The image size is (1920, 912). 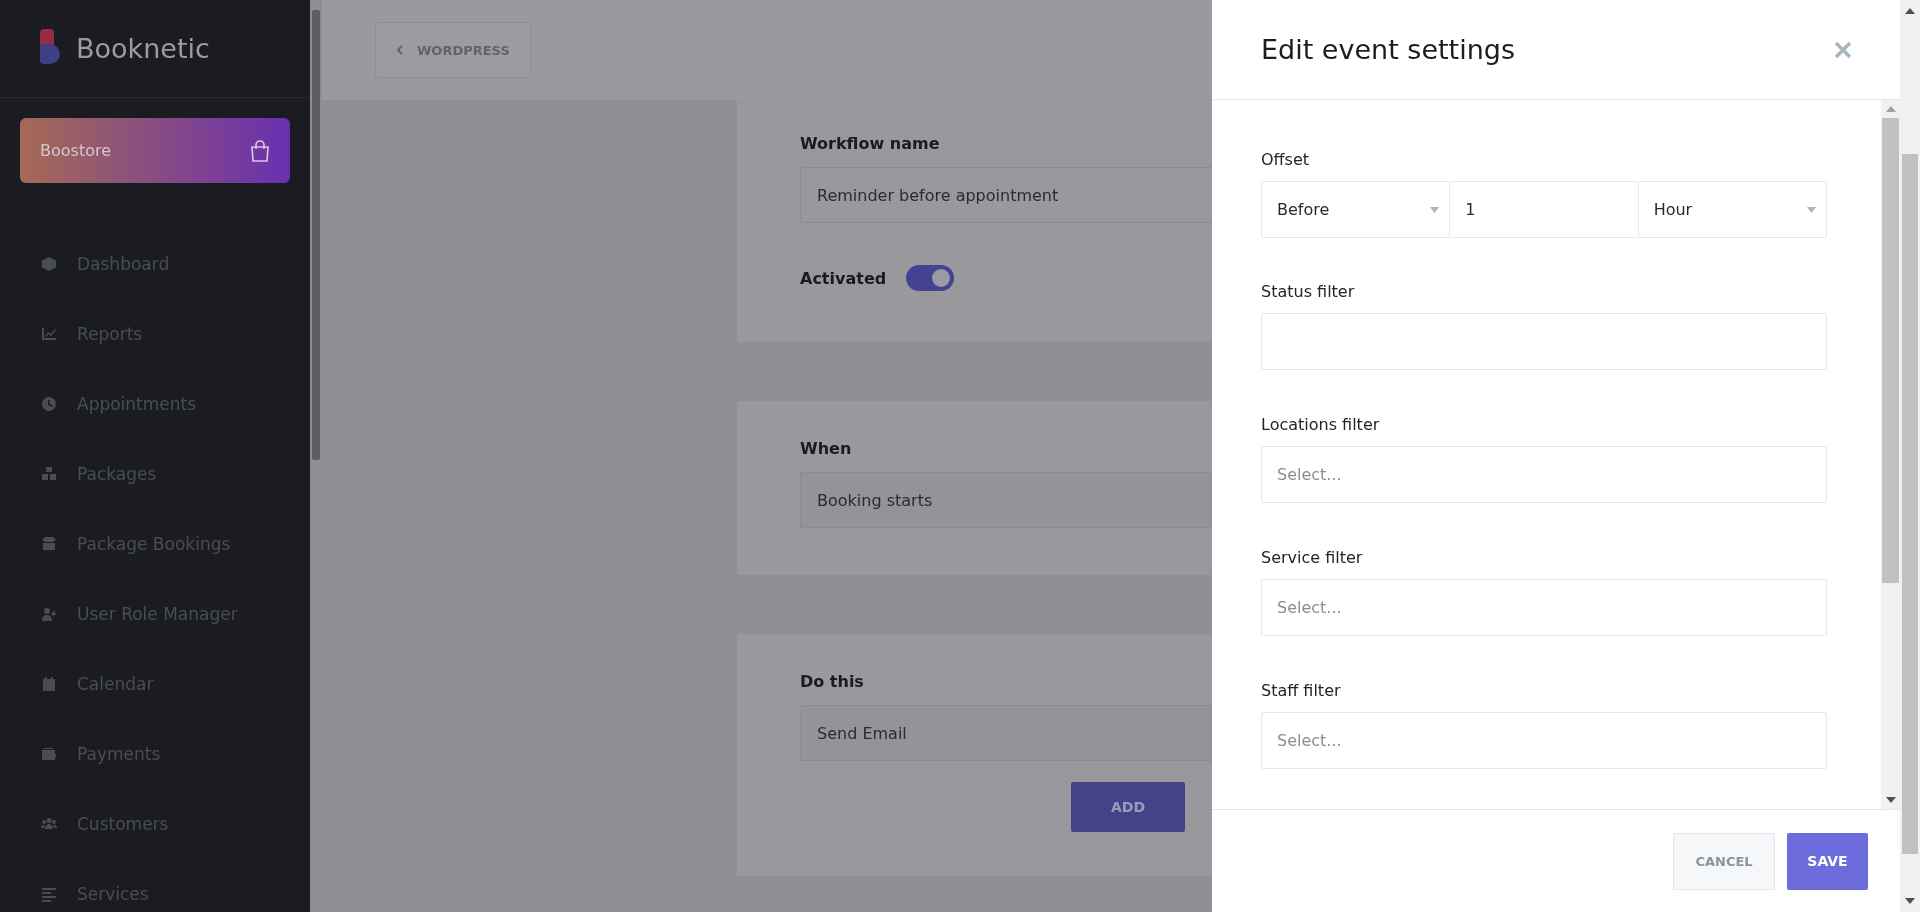 I want to click on field-label: Staff filter, so click(x=1301, y=690).